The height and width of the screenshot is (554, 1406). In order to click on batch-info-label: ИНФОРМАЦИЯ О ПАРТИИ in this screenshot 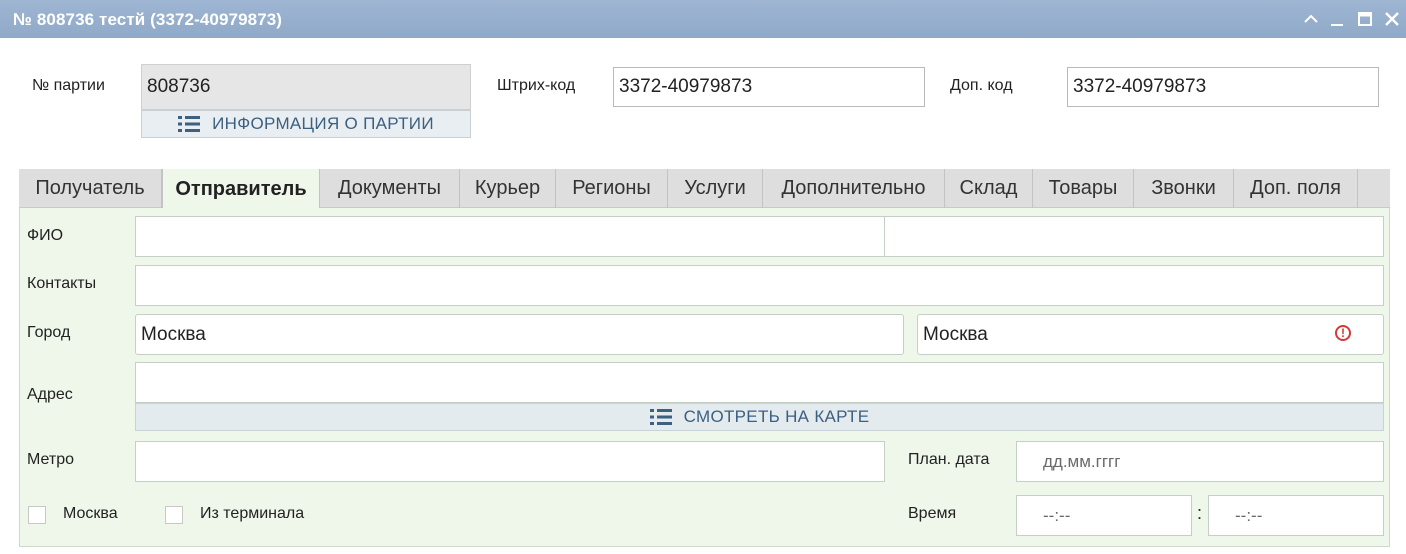, I will do `click(323, 123)`.